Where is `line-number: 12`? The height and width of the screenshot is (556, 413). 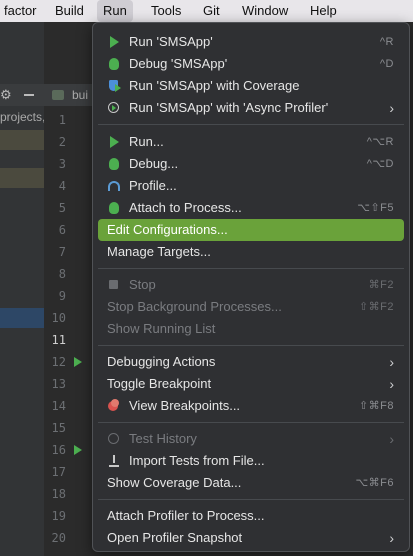
line-number: 12 is located at coordinates (58, 362).